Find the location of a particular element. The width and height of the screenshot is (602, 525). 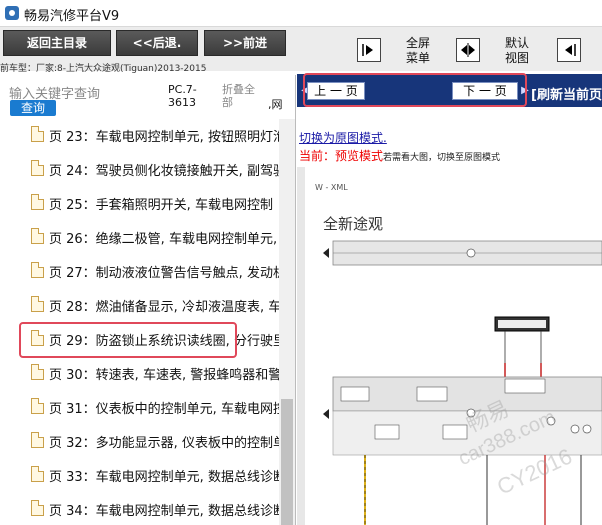

next-arrow-icon: ▶ is located at coordinates (525, 90).